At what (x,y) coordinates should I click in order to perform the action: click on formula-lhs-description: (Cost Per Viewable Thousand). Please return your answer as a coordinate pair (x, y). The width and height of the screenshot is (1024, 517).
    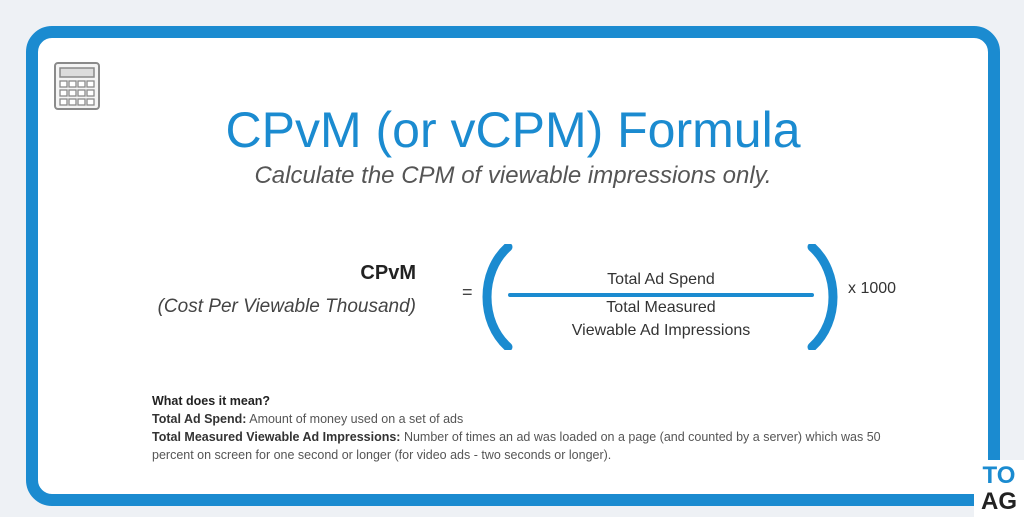
    Looking at the image, I should click on (286, 306).